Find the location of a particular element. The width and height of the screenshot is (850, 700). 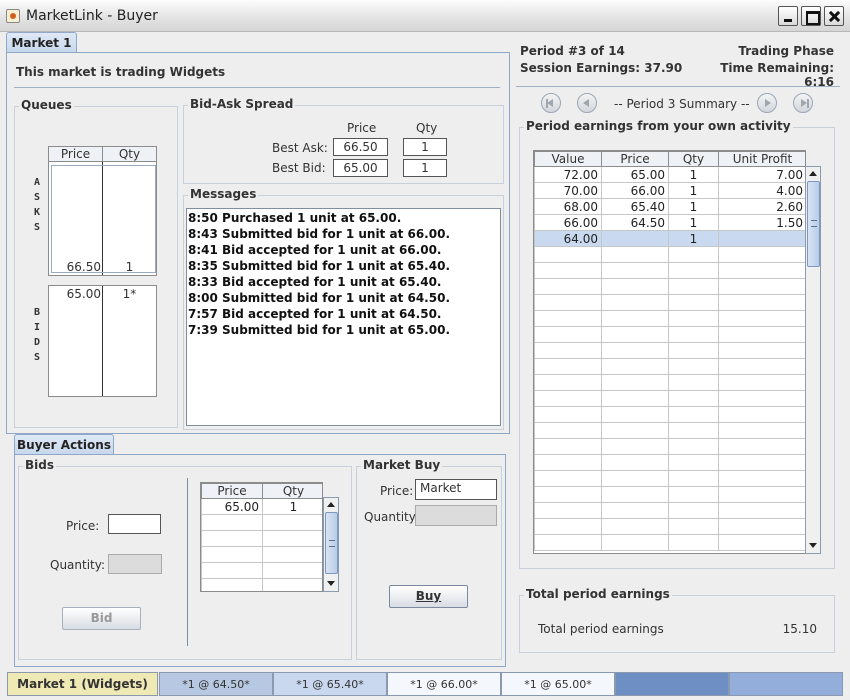

bids-label: BIDS is located at coordinates (37, 335).